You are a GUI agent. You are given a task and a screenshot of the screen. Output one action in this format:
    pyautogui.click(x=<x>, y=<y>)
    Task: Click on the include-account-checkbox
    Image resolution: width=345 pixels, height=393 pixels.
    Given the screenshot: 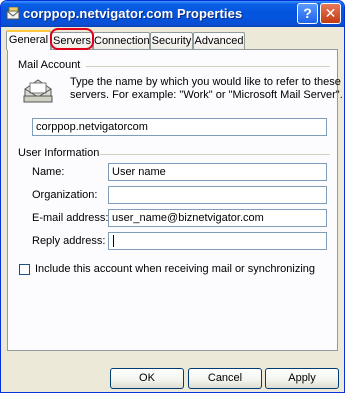 What is the action you would take?
    pyautogui.click(x=24, y=269)
    